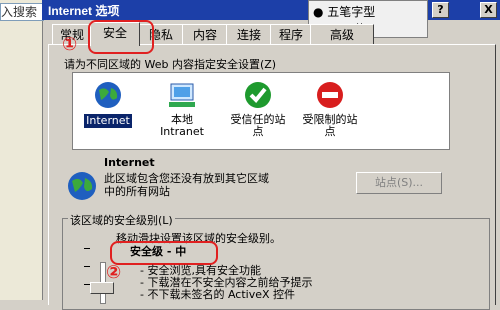  I want to click on zone-internet: Internet, so click(108, 104).